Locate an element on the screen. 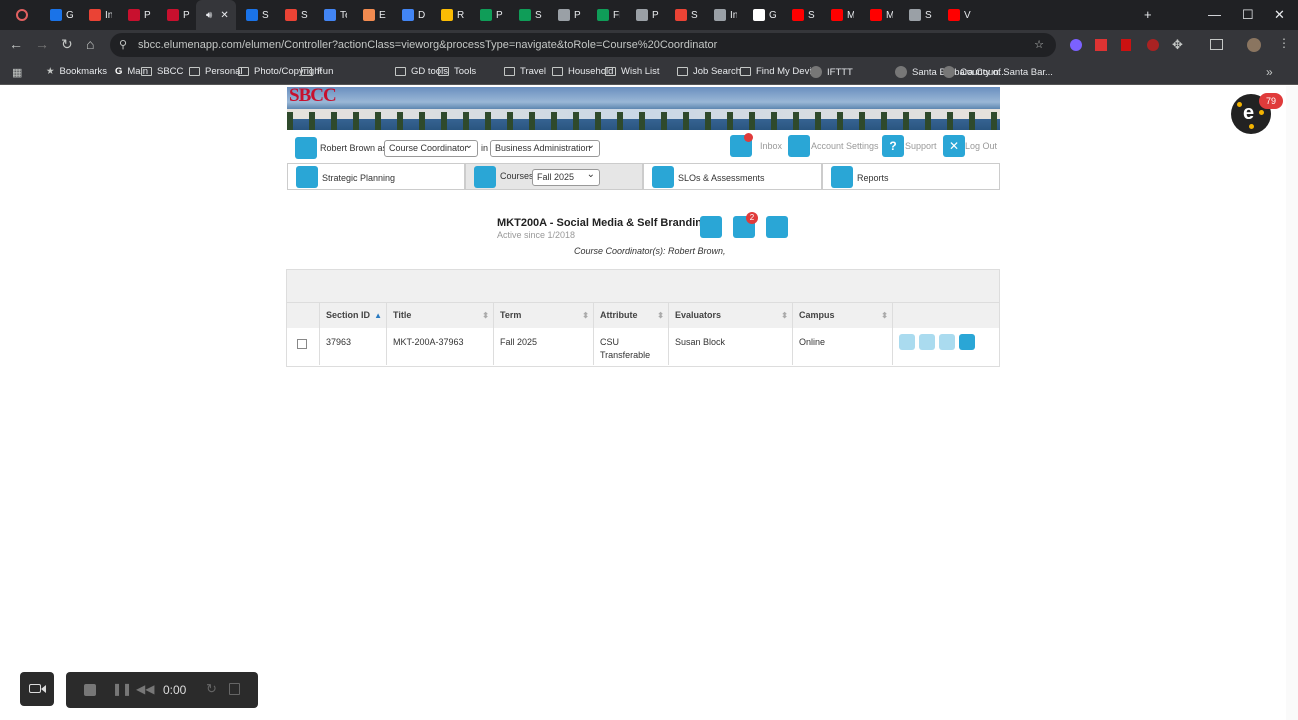  support-link: Support is located at coordinates (921, 146).